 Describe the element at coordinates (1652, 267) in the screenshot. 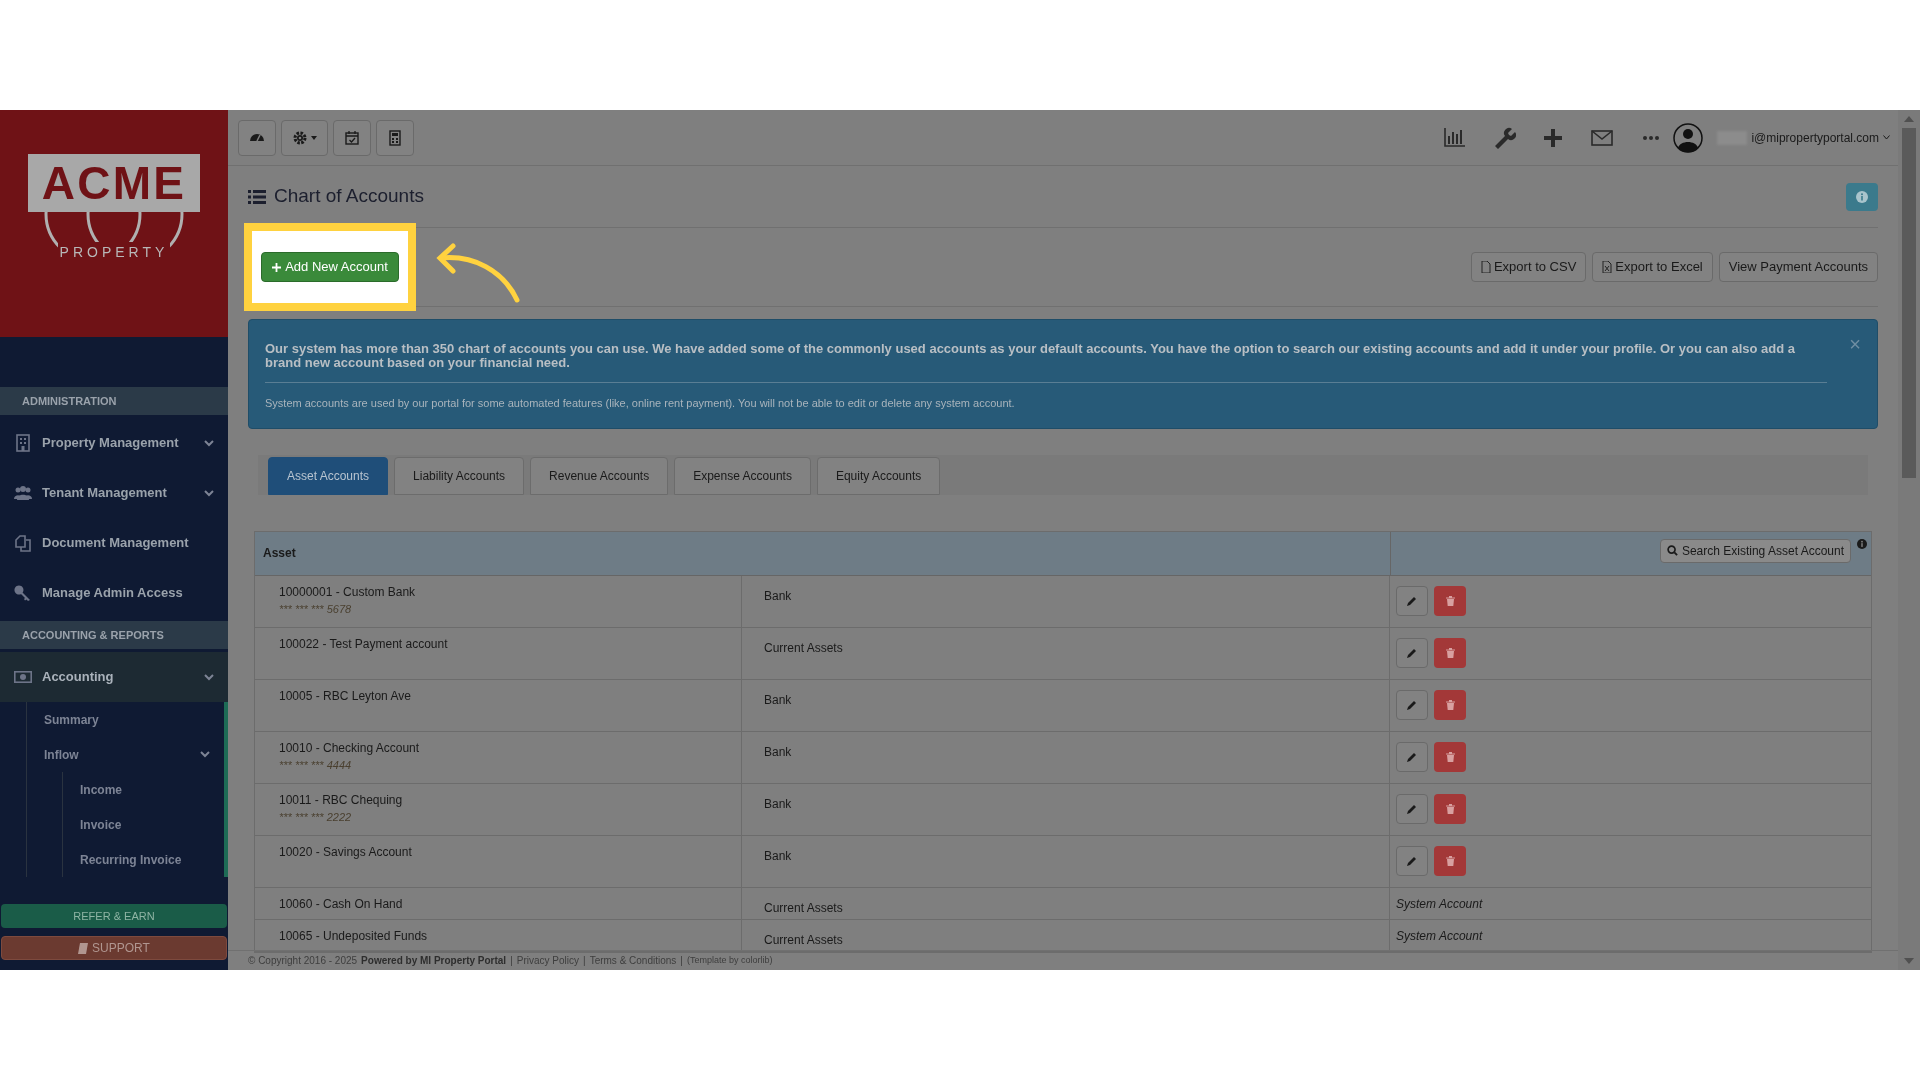

I see `action-button: Export to Excel` at that location.